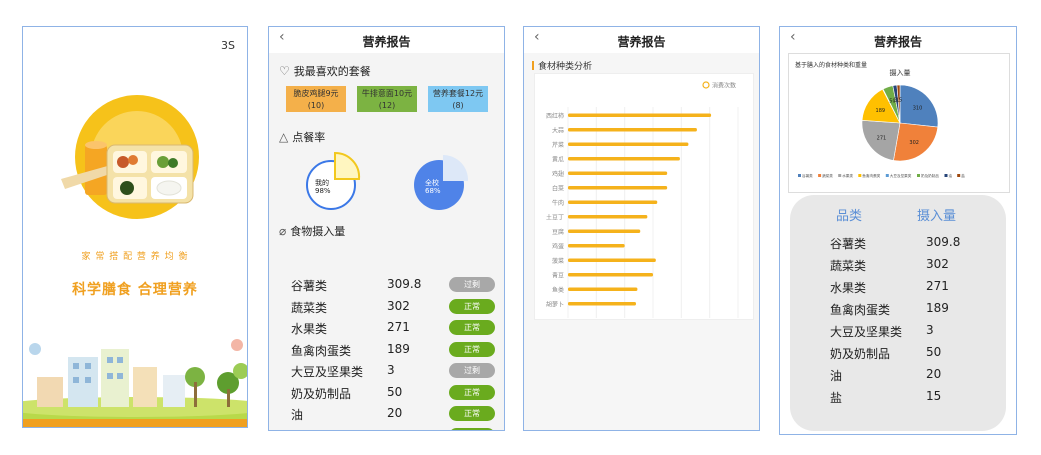 Image resolution: width=1041 pixels, height=455 pixels. Describe the element at coordinates (914, 143) in the screenshot. I see `pie-data-label: 302` at that location.